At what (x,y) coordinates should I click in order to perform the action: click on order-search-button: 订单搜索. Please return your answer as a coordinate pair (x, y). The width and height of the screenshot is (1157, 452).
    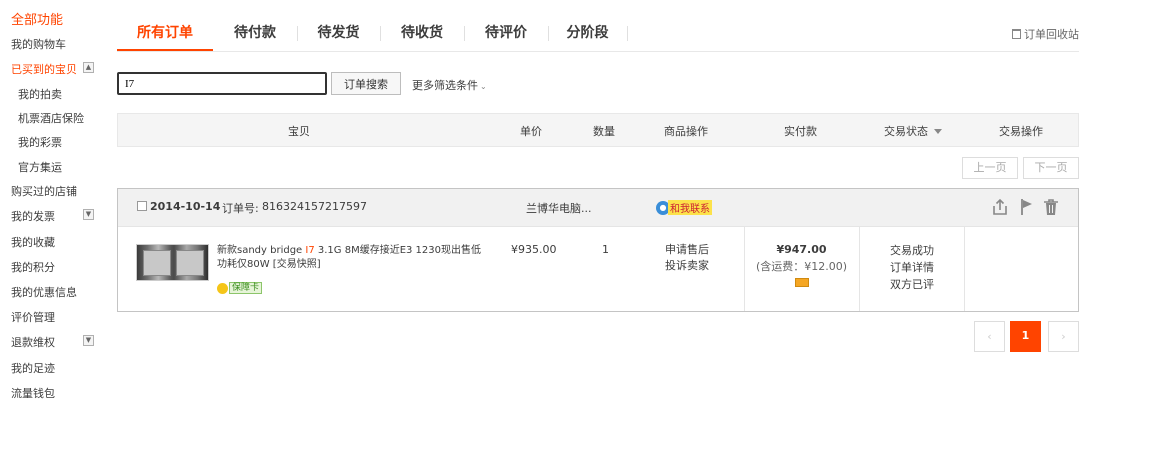
    Looking at the image, I should click on (366, 83).